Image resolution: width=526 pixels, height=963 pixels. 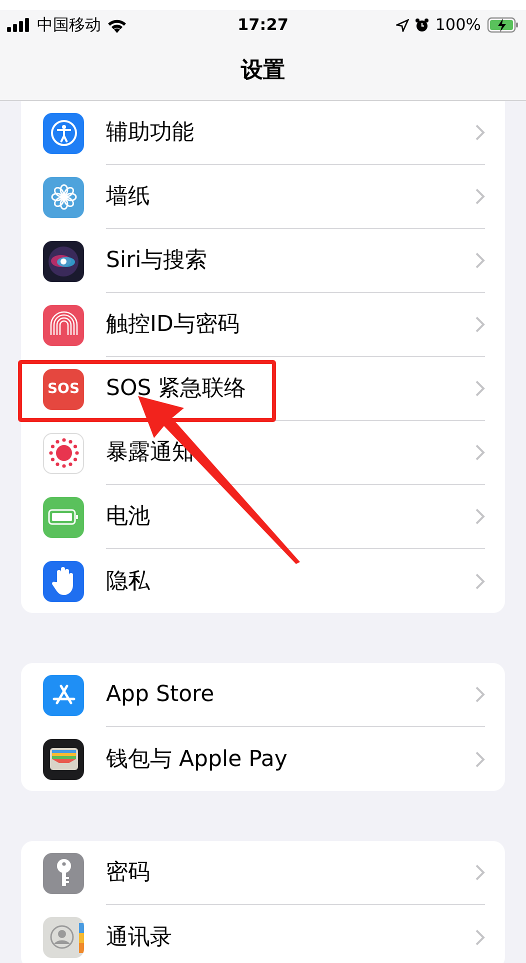 What do you see at coordinates (197, 760) in the screenshot?
I see `row-label: 钱包与 Apple Pay` at bounding box center [197, 760].